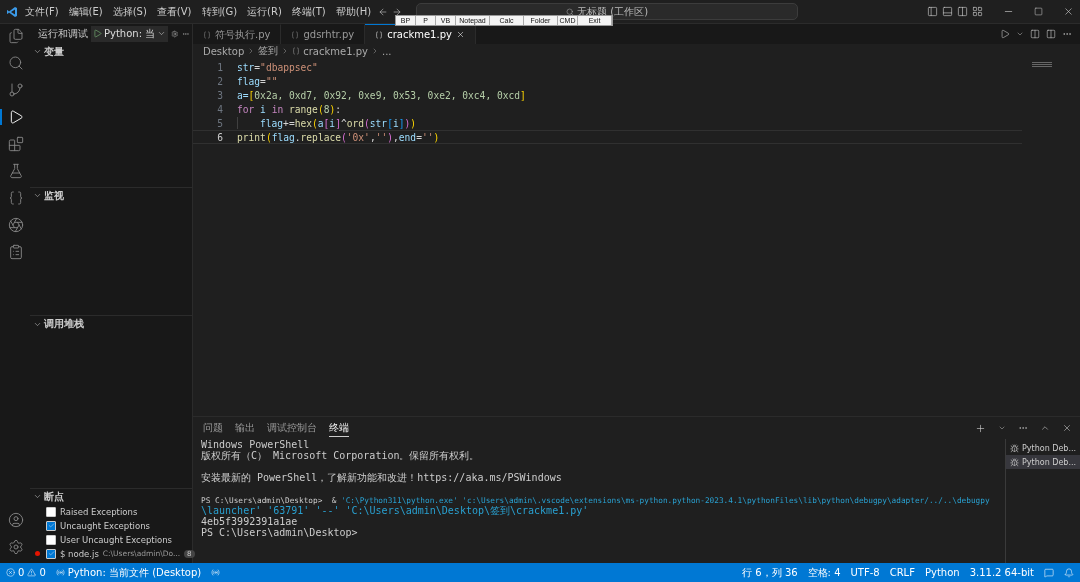 The height and width of the screenshot is (582, 1080). What do you see at coordinates (865, 572) in the screenshot?
I see `status-item: UTF-8` at bounding box center [865, 572].